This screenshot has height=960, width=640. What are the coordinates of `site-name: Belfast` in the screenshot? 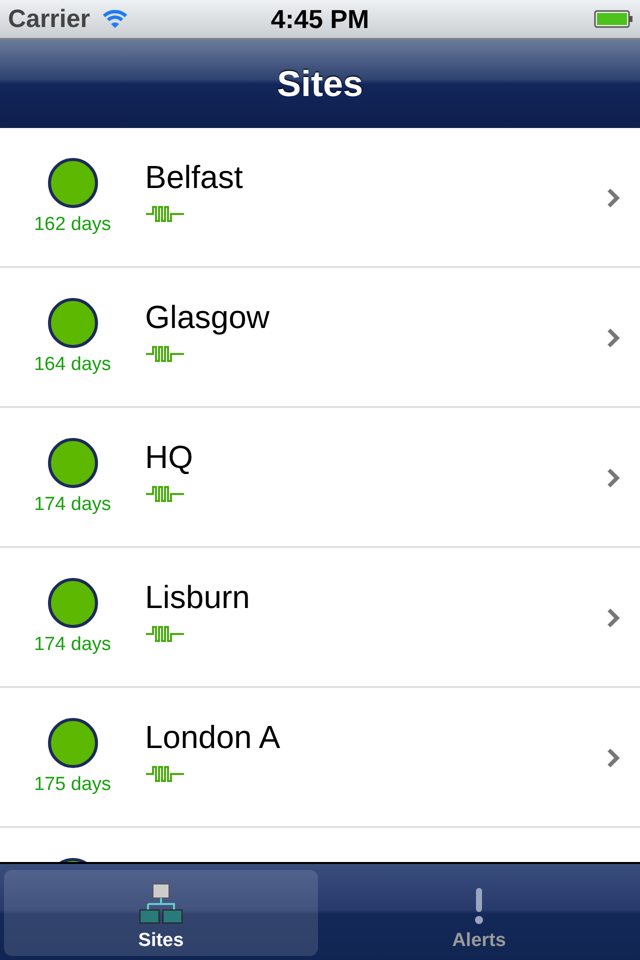 It's located at (194, 177).